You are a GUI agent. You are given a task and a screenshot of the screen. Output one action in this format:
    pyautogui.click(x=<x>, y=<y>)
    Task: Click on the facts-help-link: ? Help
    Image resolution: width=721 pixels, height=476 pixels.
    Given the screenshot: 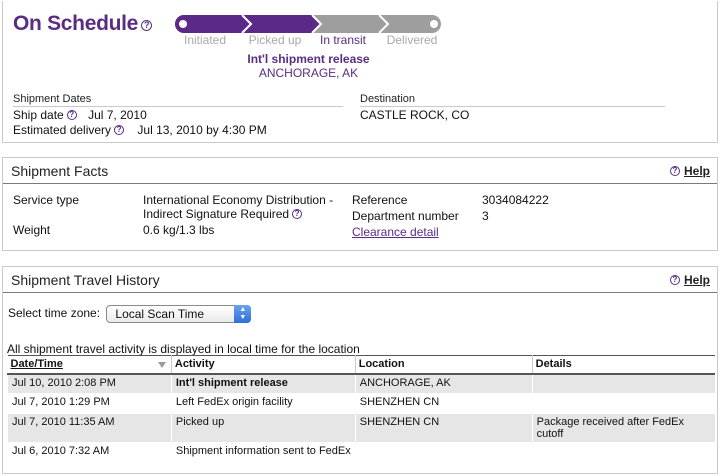 What is the action you would take?
    pyautogui.click(x=689, y=171)
    